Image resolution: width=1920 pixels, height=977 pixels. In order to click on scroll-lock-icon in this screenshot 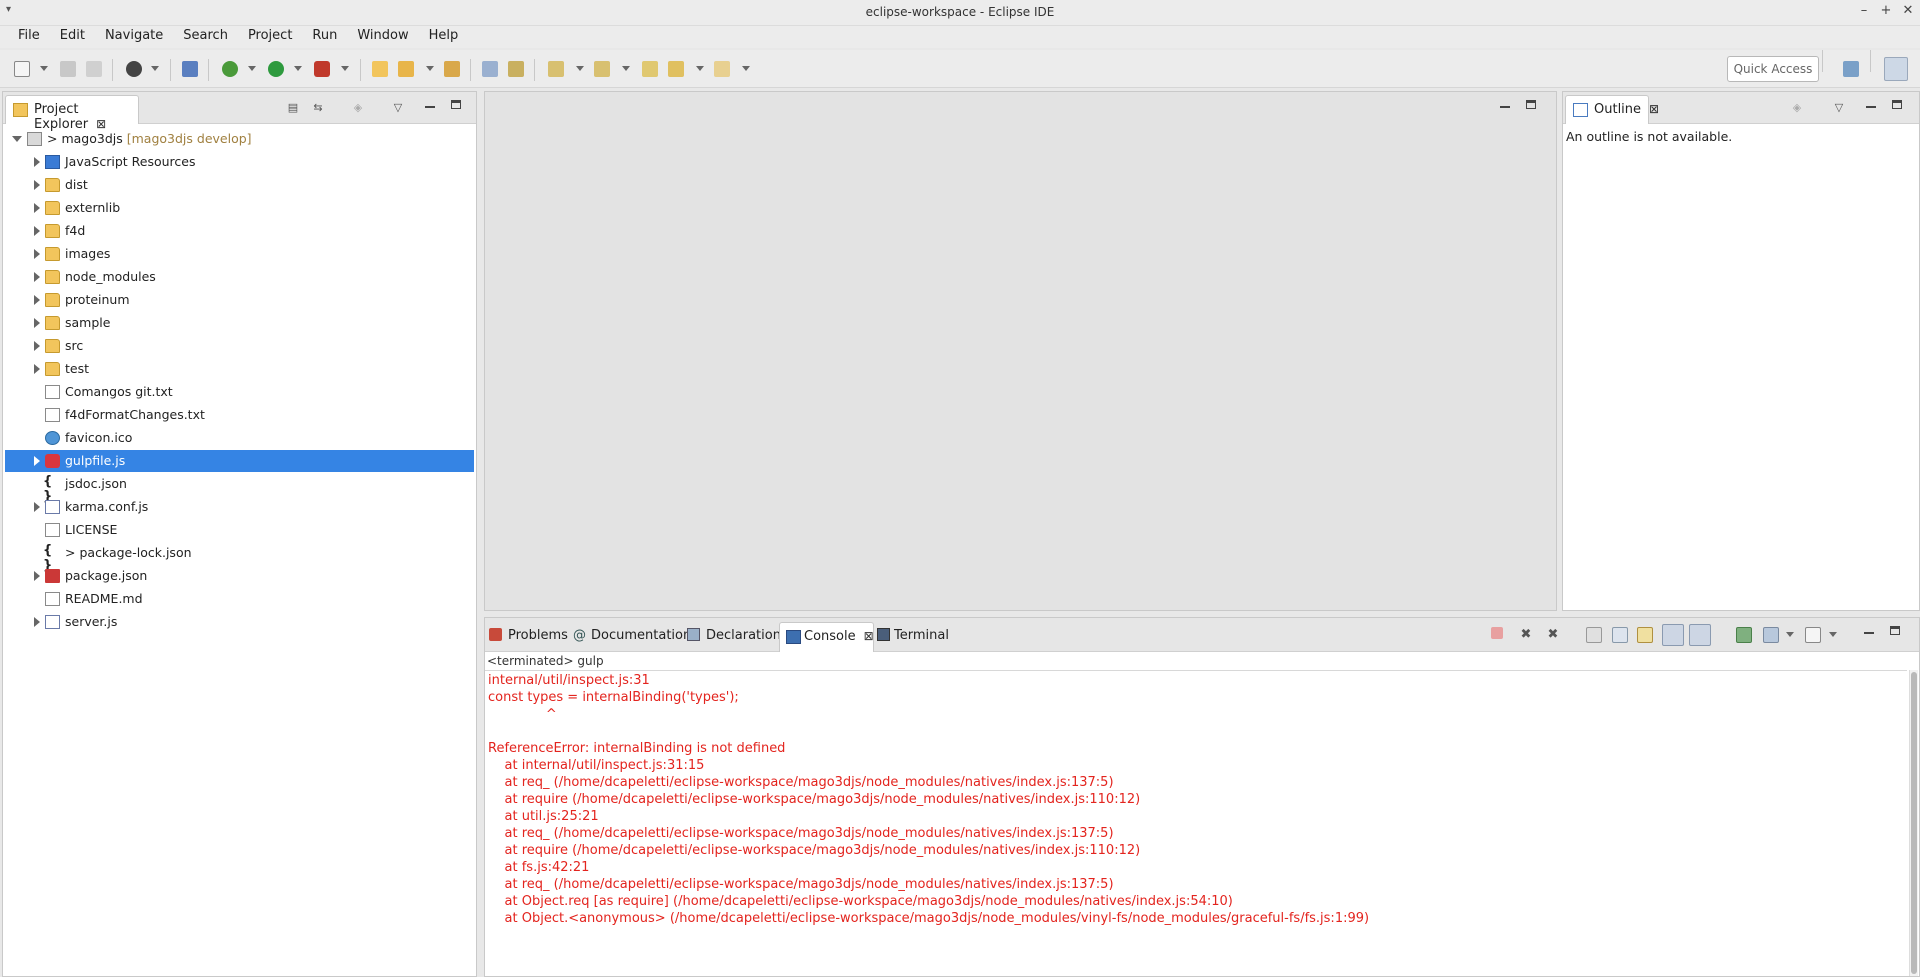, I will do `click(1620, 635)`.